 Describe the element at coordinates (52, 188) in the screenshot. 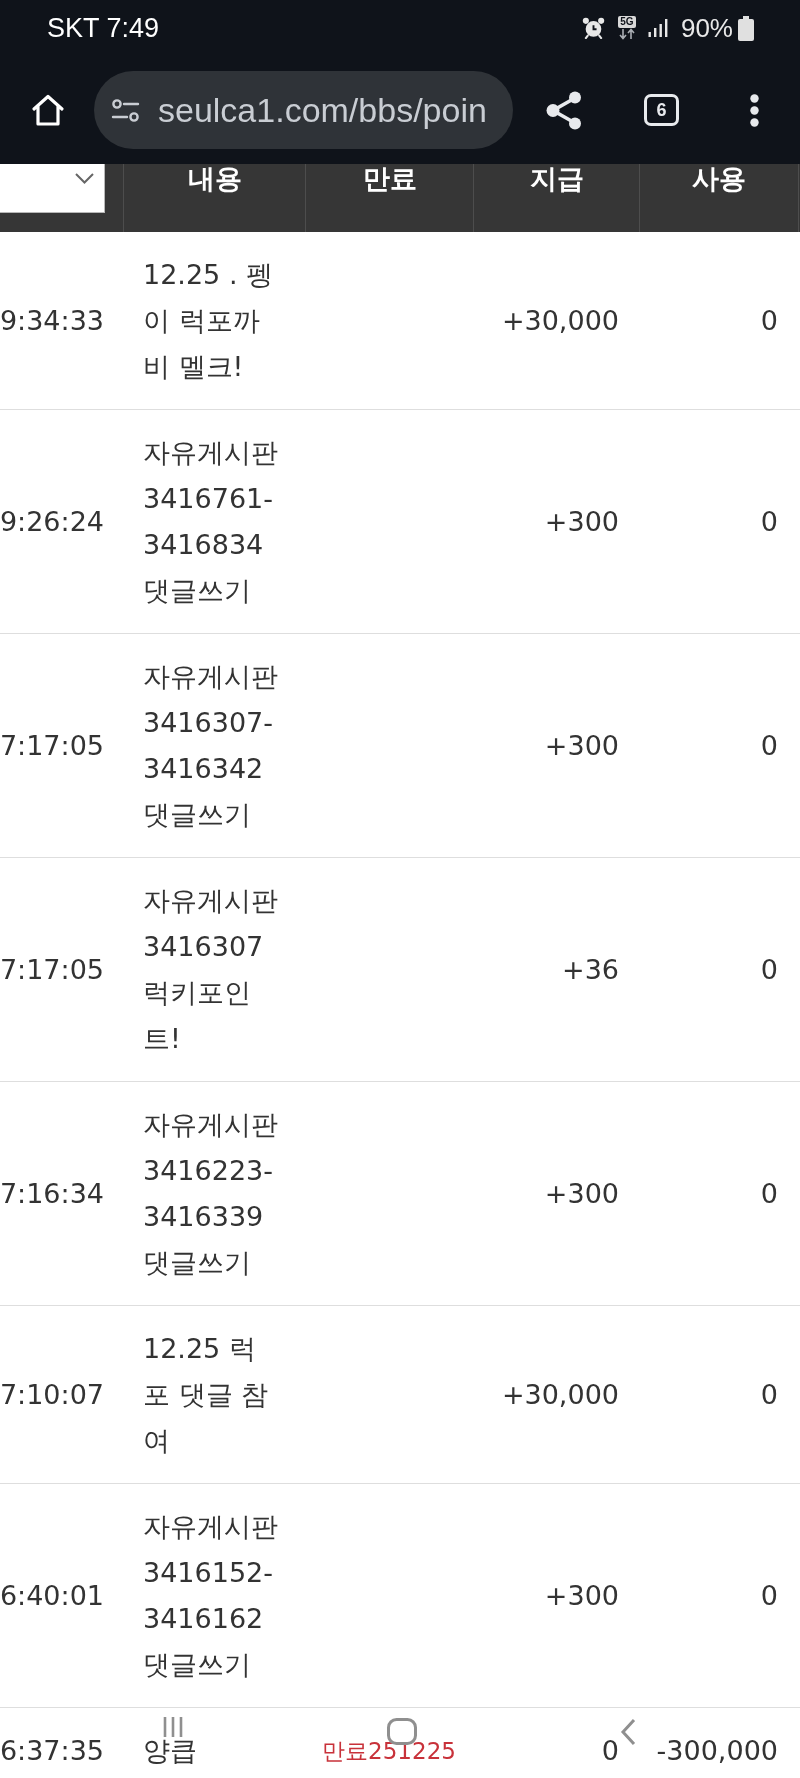

I see `dropdown-field` at that location.